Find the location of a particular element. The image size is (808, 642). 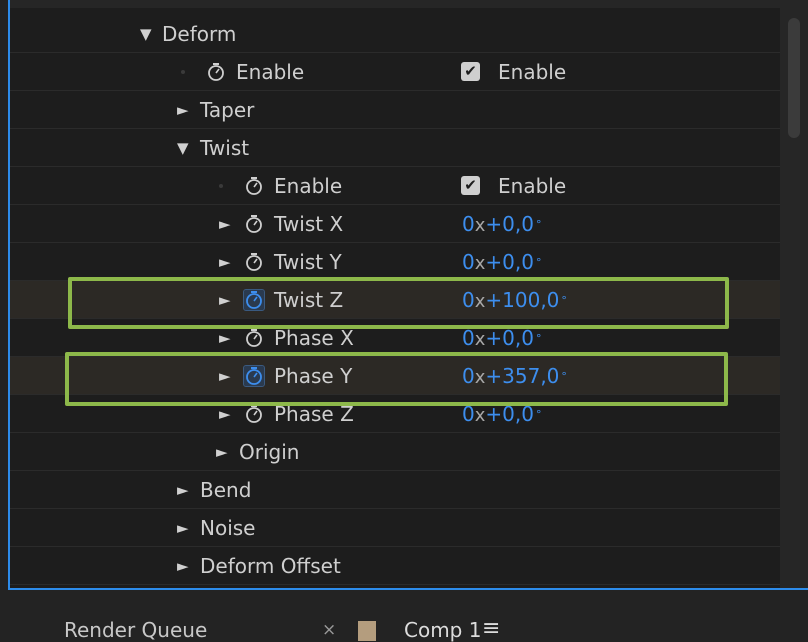

scrollbar-thumb is located at coordinates (794, 78).